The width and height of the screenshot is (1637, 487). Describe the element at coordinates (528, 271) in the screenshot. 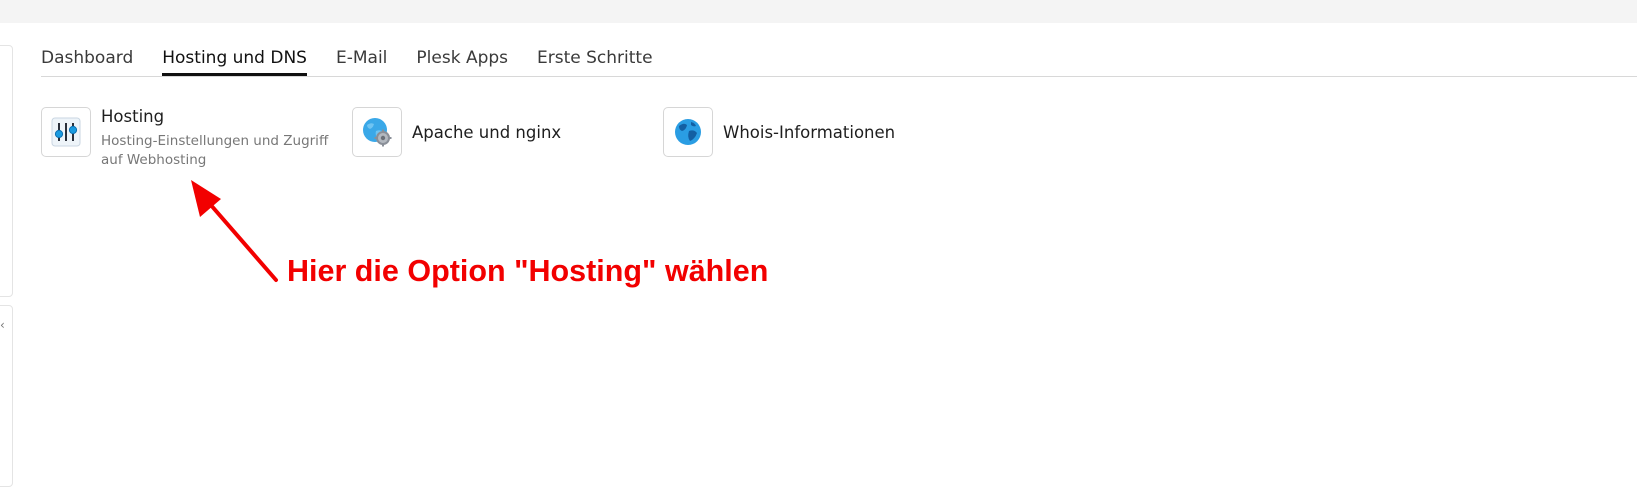

I see `annotation-label: Hier die Option "Hosting" wählen` at that location.